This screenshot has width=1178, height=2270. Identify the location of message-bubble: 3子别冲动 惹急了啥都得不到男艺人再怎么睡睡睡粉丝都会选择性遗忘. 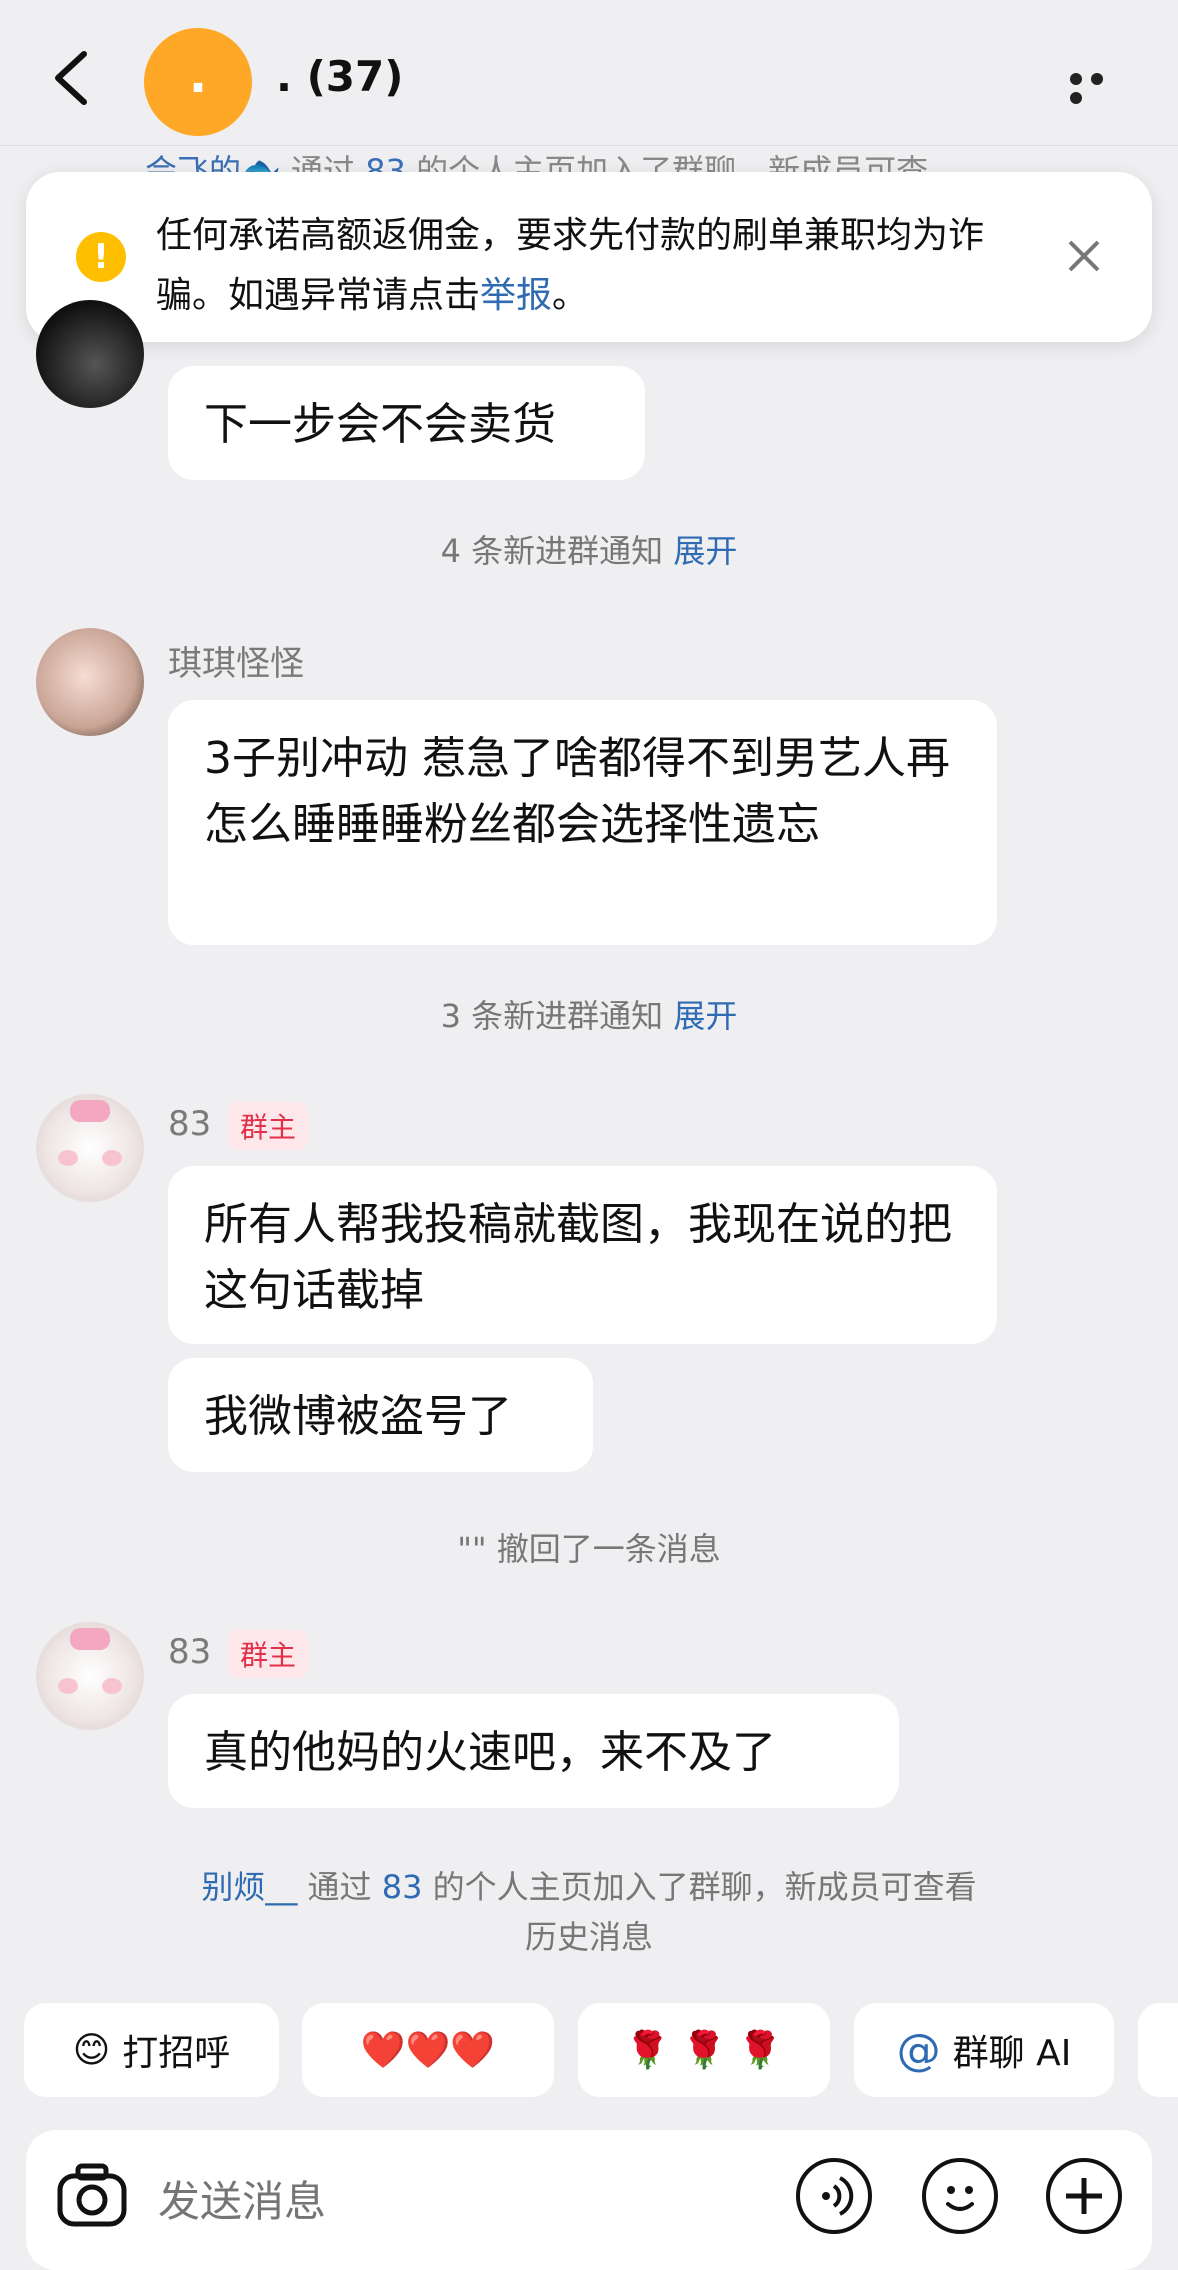
(582, 822).